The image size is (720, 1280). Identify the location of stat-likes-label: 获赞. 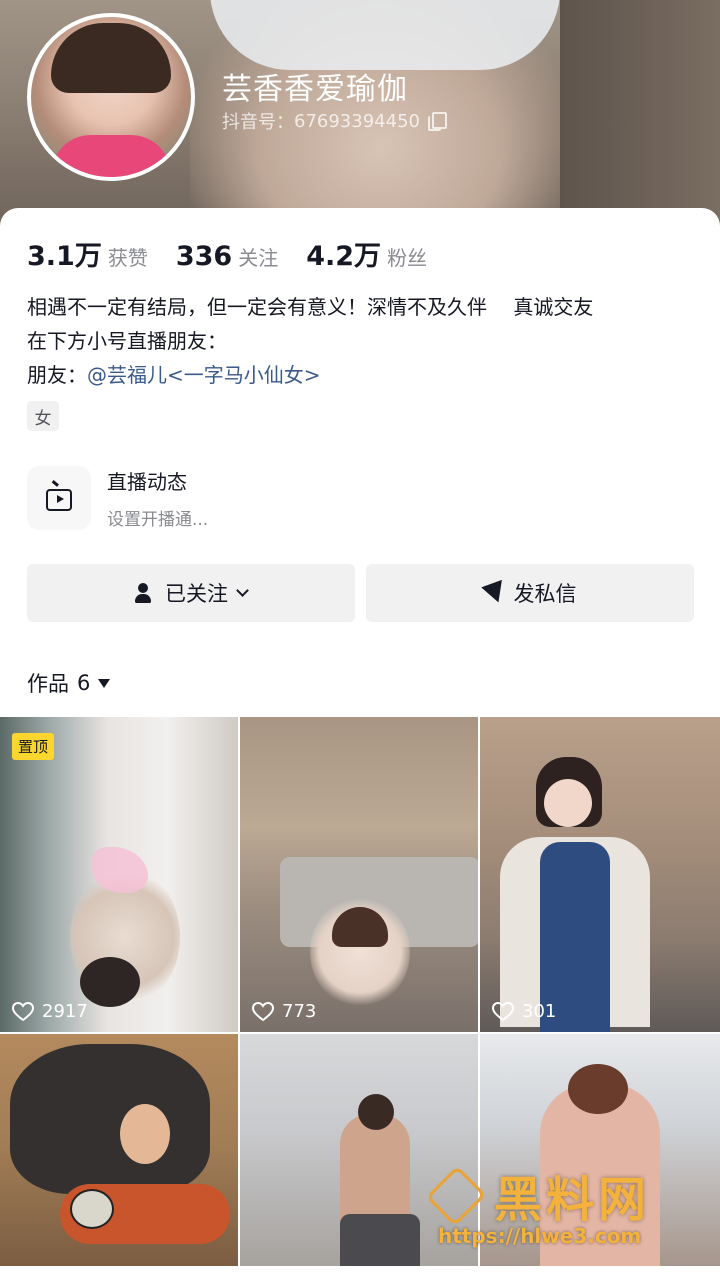
(127, 258).